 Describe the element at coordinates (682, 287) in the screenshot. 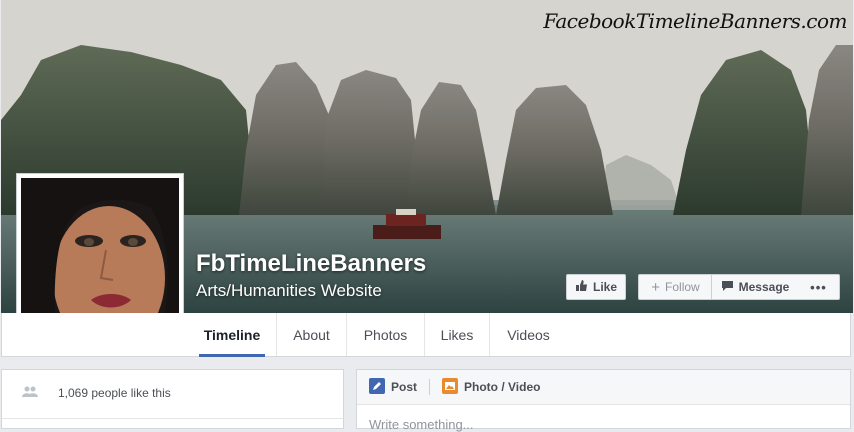

I see `follow-label: Follow` at that location.